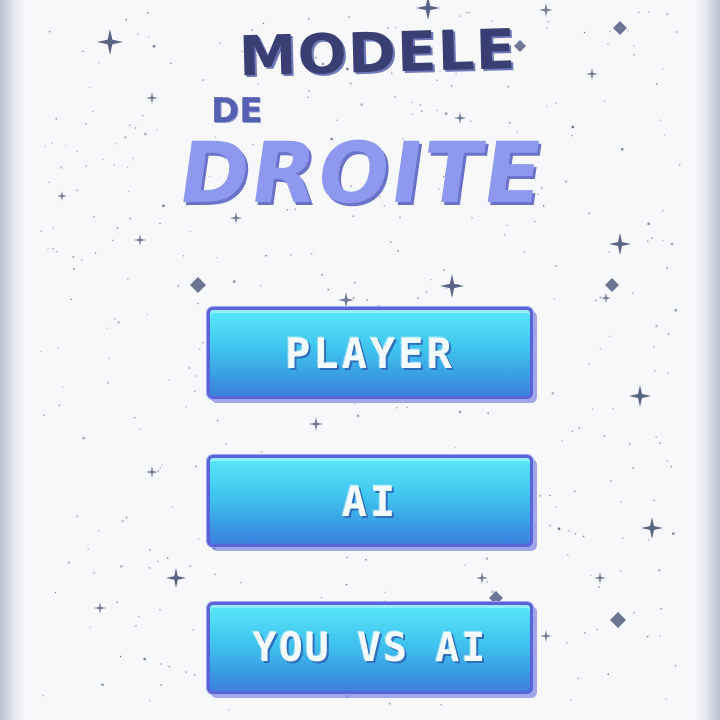 Image resolution: width=720 pixels, height=720 pixels. Describe the element at coordinates (370, 353) in the screenshot. I see `player-mode-button: PLAYER` at that location.